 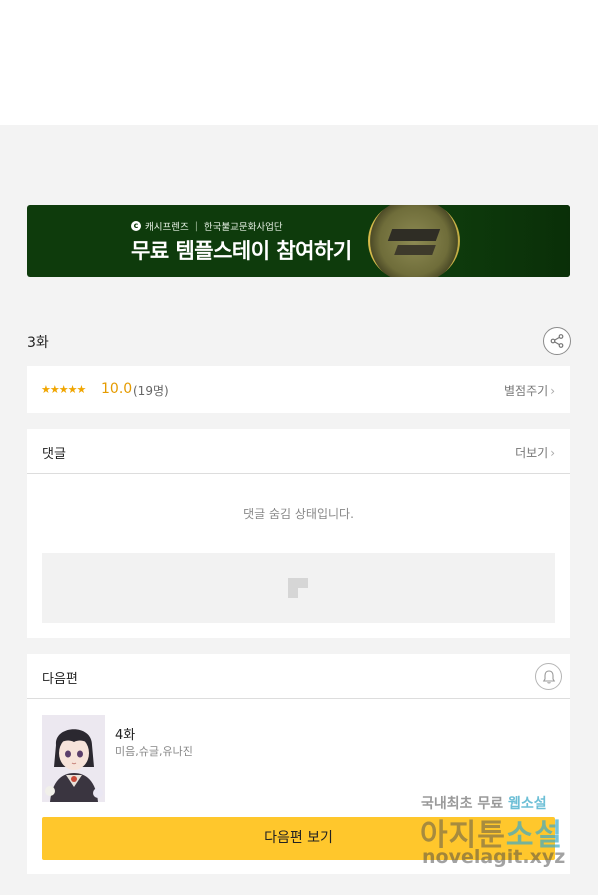 I want to click on ad-placeholder, so click(x=298, y=588).